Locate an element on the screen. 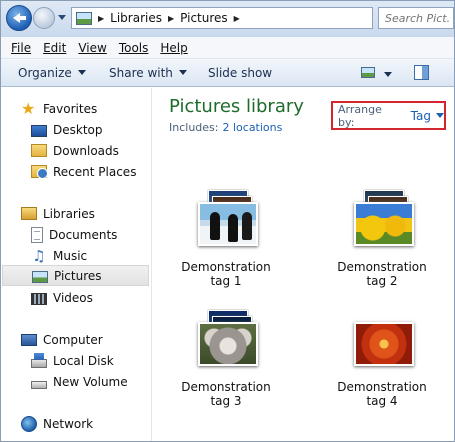 The image size is (455, 442). menu-help: Help is located at coordinates (173, 48).